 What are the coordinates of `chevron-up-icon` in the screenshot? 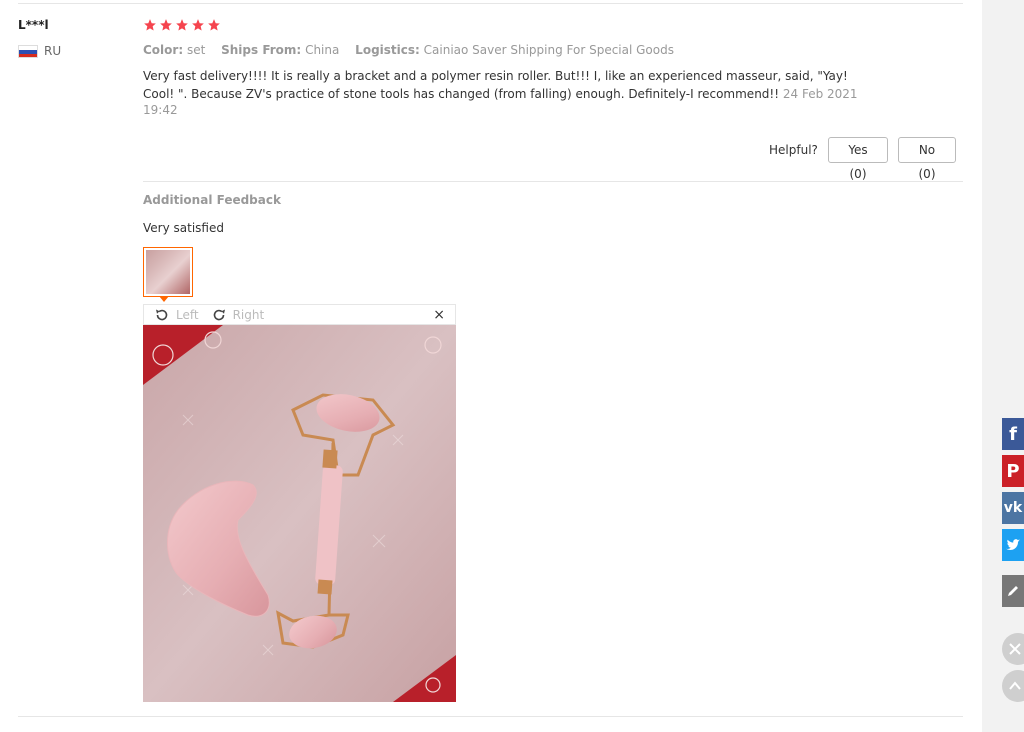 It's located at (1015, 685).